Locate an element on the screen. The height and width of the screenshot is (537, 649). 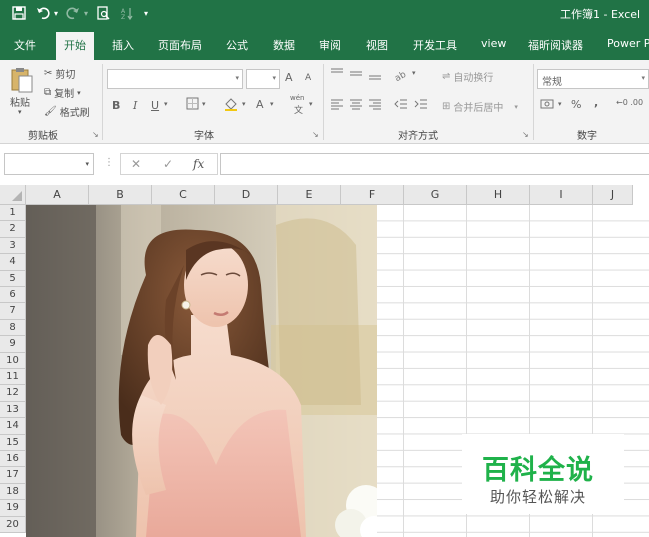
row-header: 9 is located at coordinates (13, 344).